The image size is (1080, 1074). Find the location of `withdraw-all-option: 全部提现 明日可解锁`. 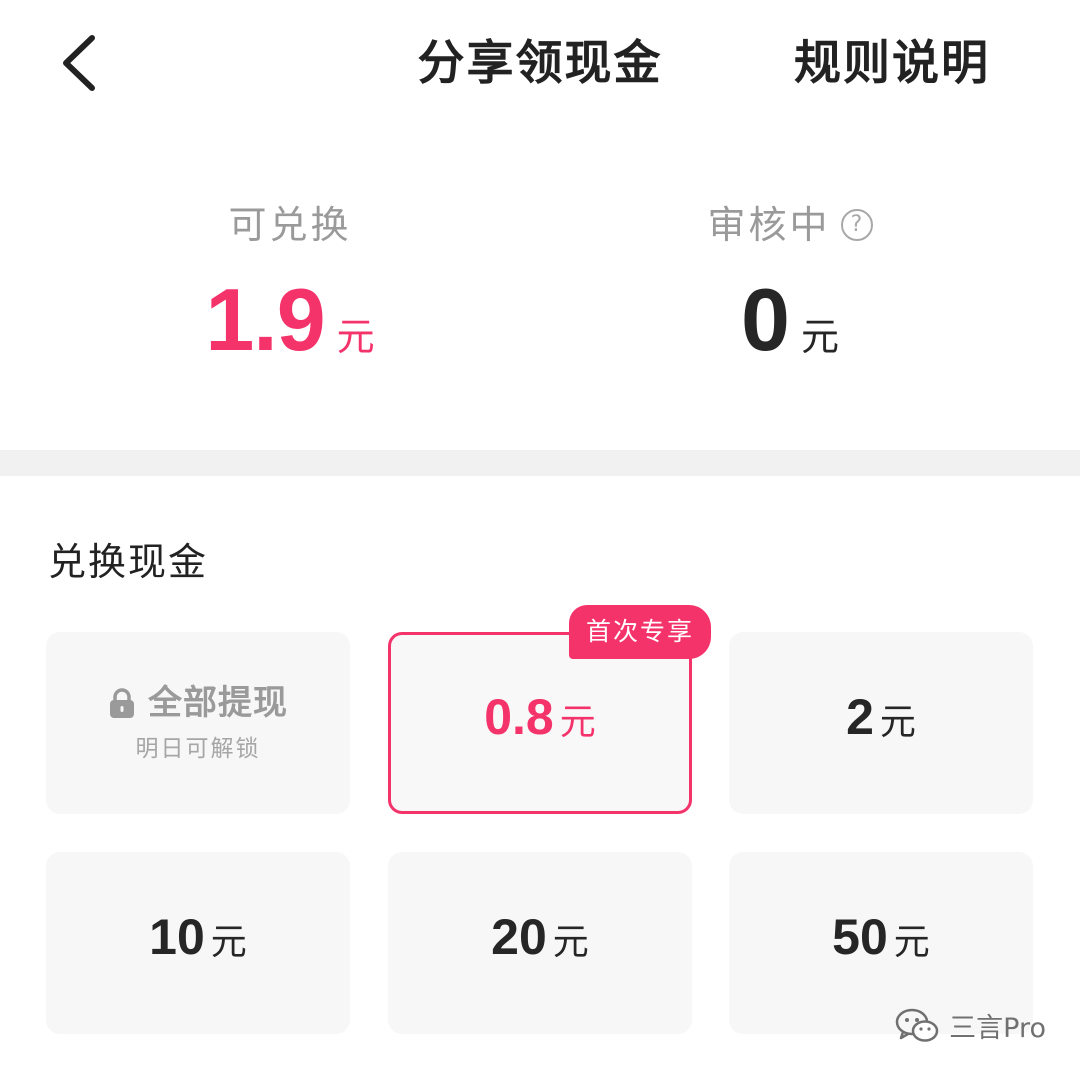

withdraw-all-option: 全部提现 明日可解锁 is located at coordinates (198, 723).